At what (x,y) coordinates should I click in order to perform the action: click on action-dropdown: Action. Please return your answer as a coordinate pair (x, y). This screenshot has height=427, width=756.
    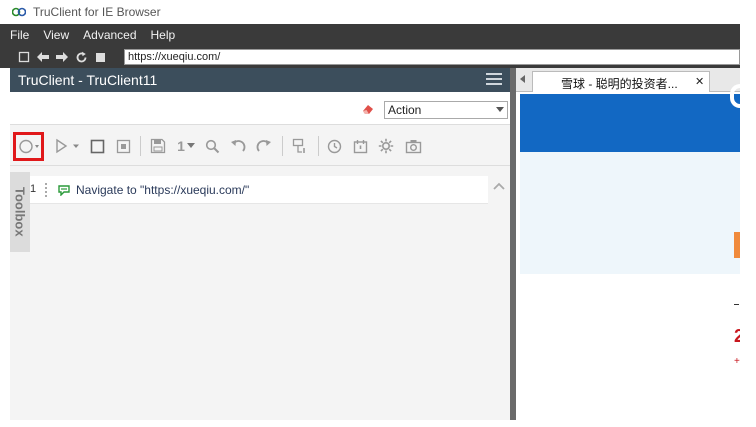
    Looking at the image, I should click on (446, 110).